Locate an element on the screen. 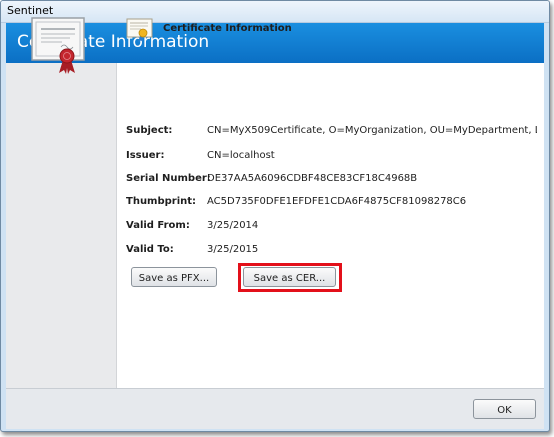 The height and width of the screenshot is (437, 554). certificate-large-icon is located at coordinates (58, 48).